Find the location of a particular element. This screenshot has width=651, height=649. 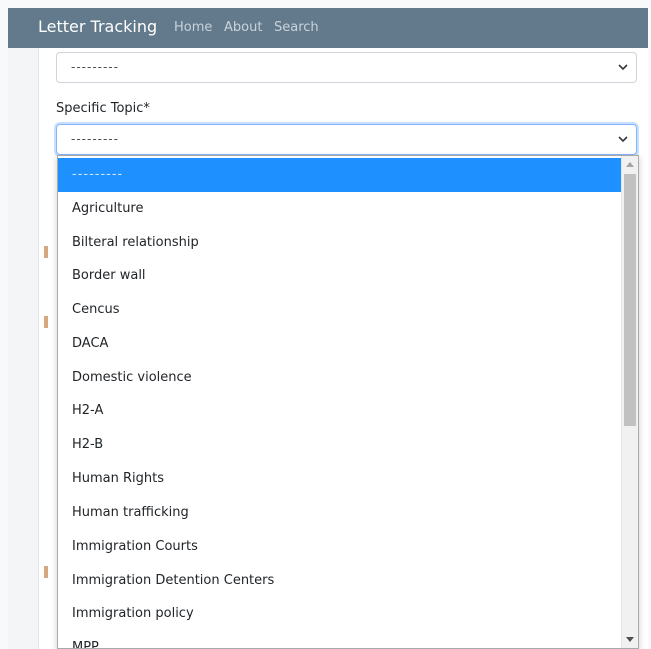

dropdown-option: Immigration policy is located at coordinates (339, 614).